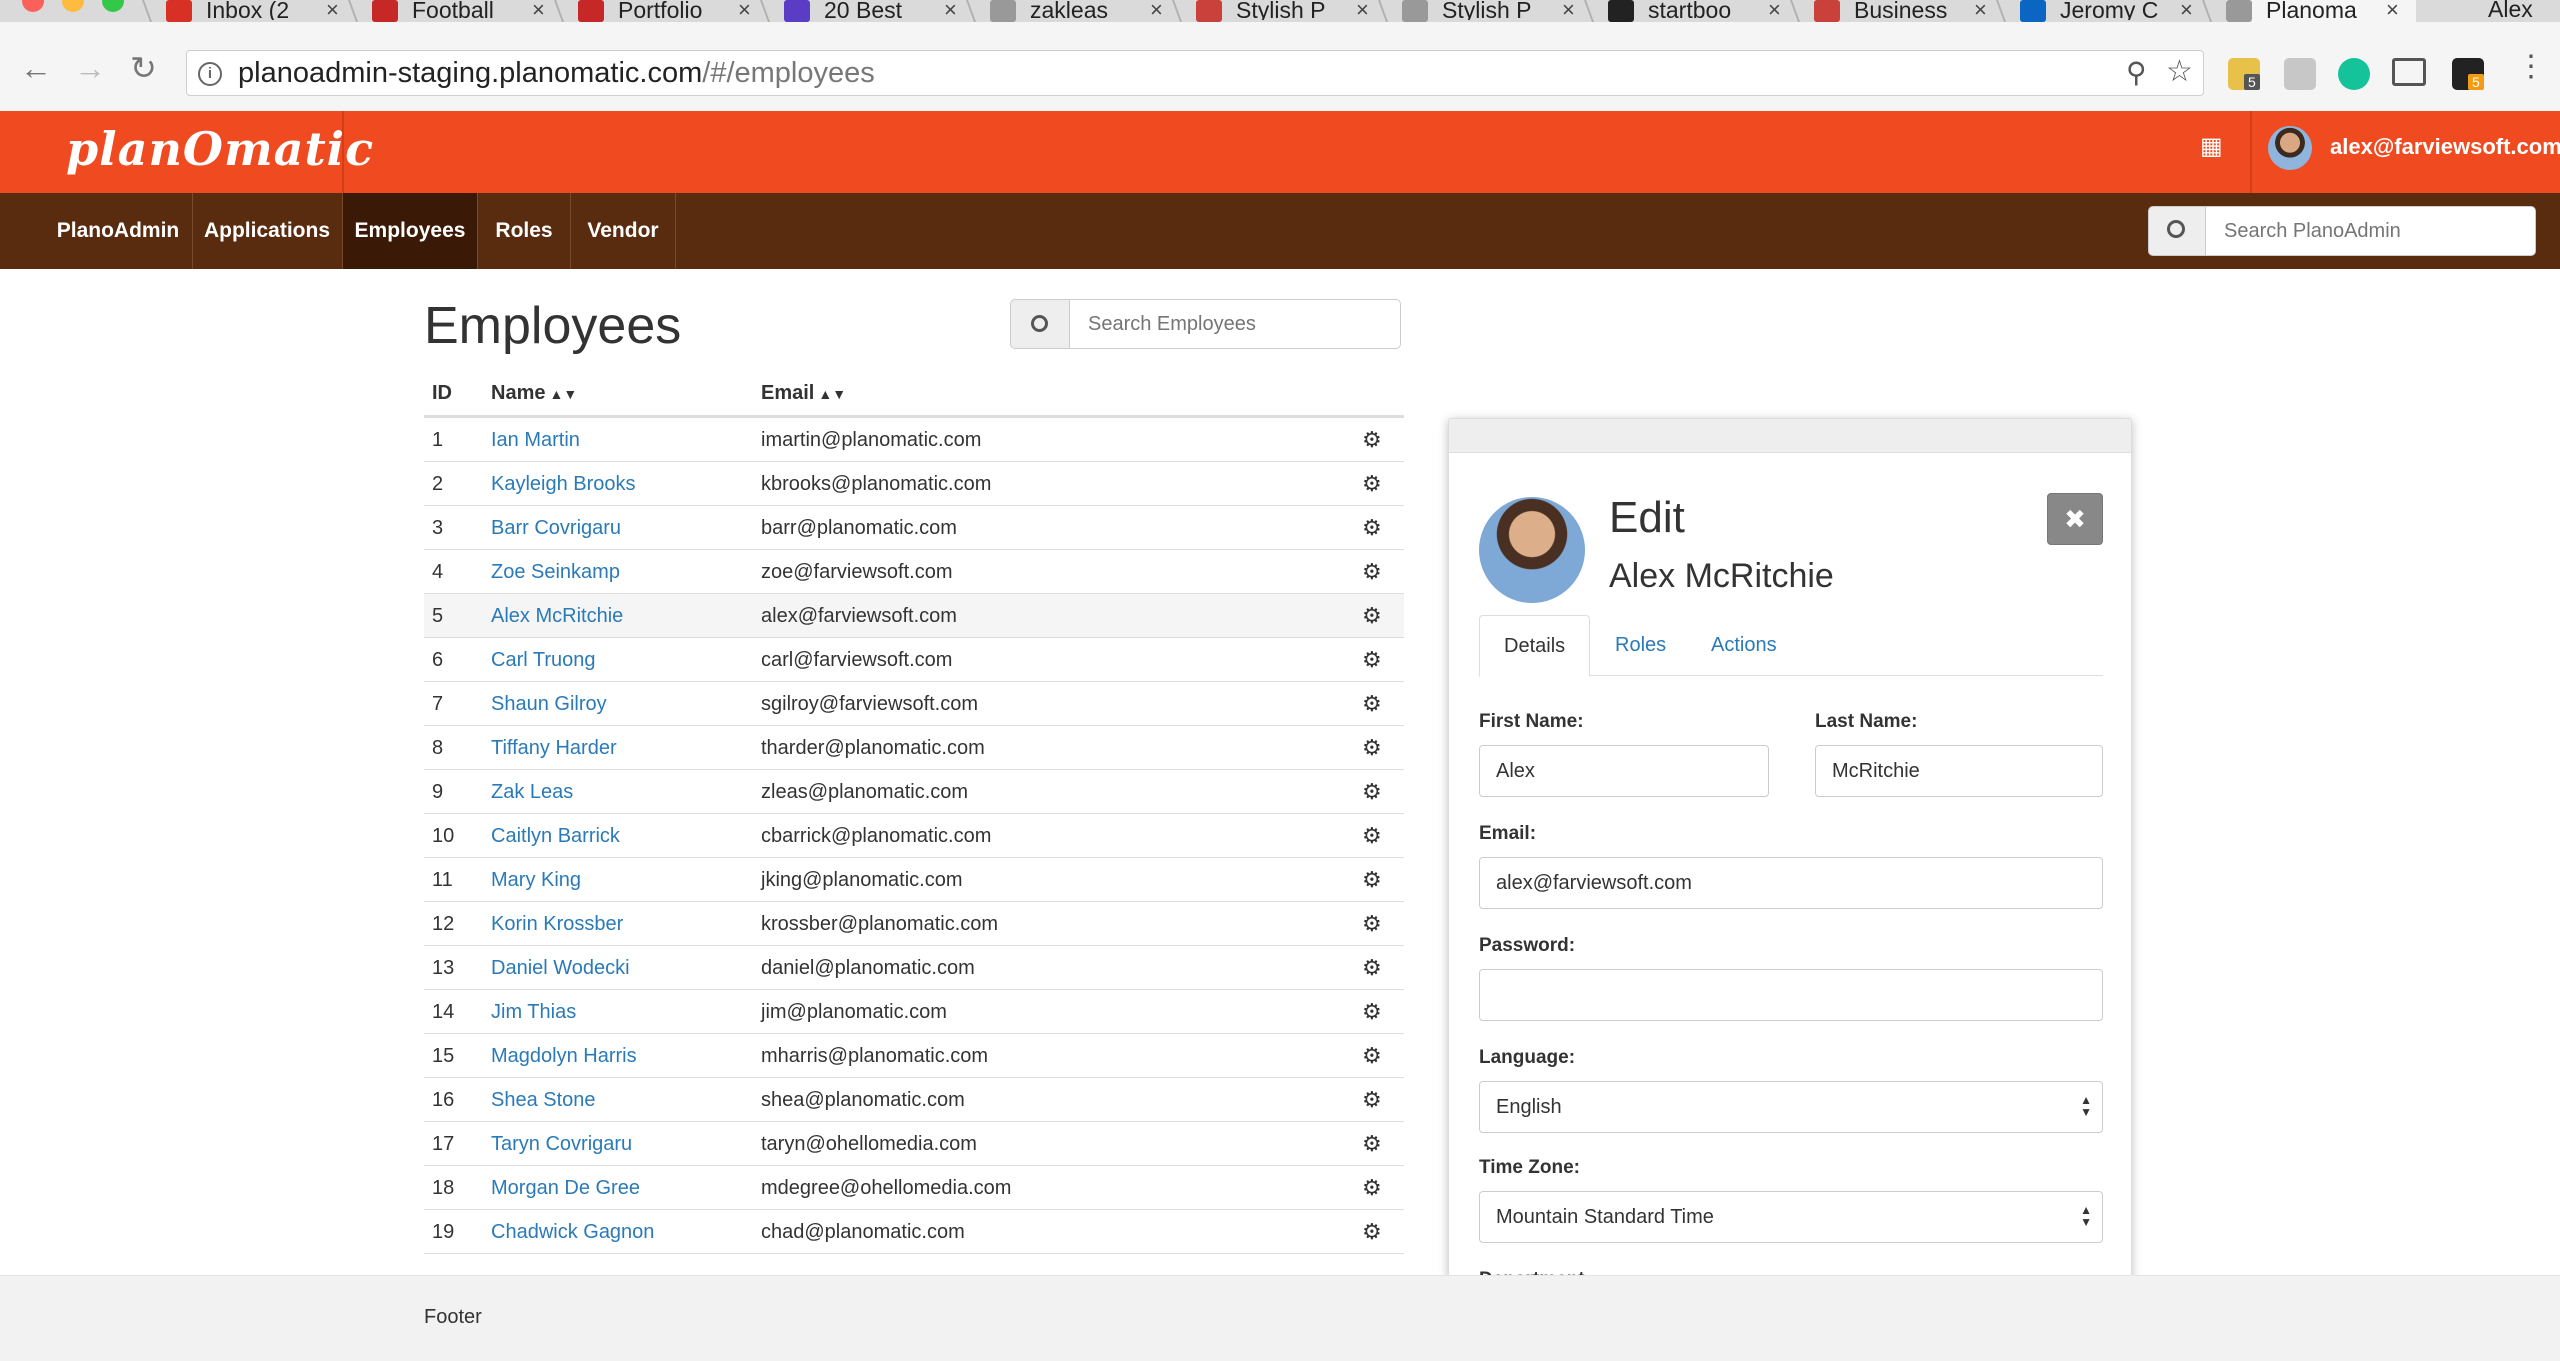  Describe the element at coordinates (220, 149) in the screenshot. I see `planomatic-logo: planOmatic` at that location.